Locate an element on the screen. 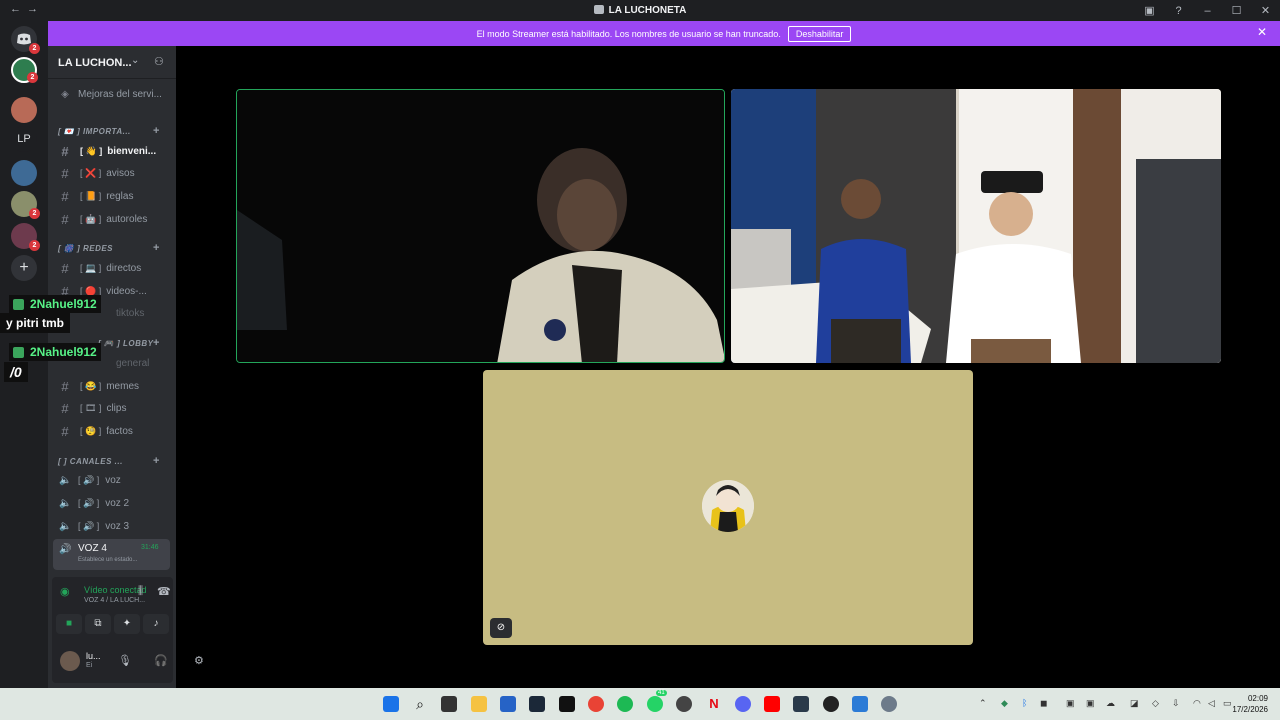 This screenshot has height=720, width=1280. soundboard-button: ♪ is located at coordinates (156, 624).